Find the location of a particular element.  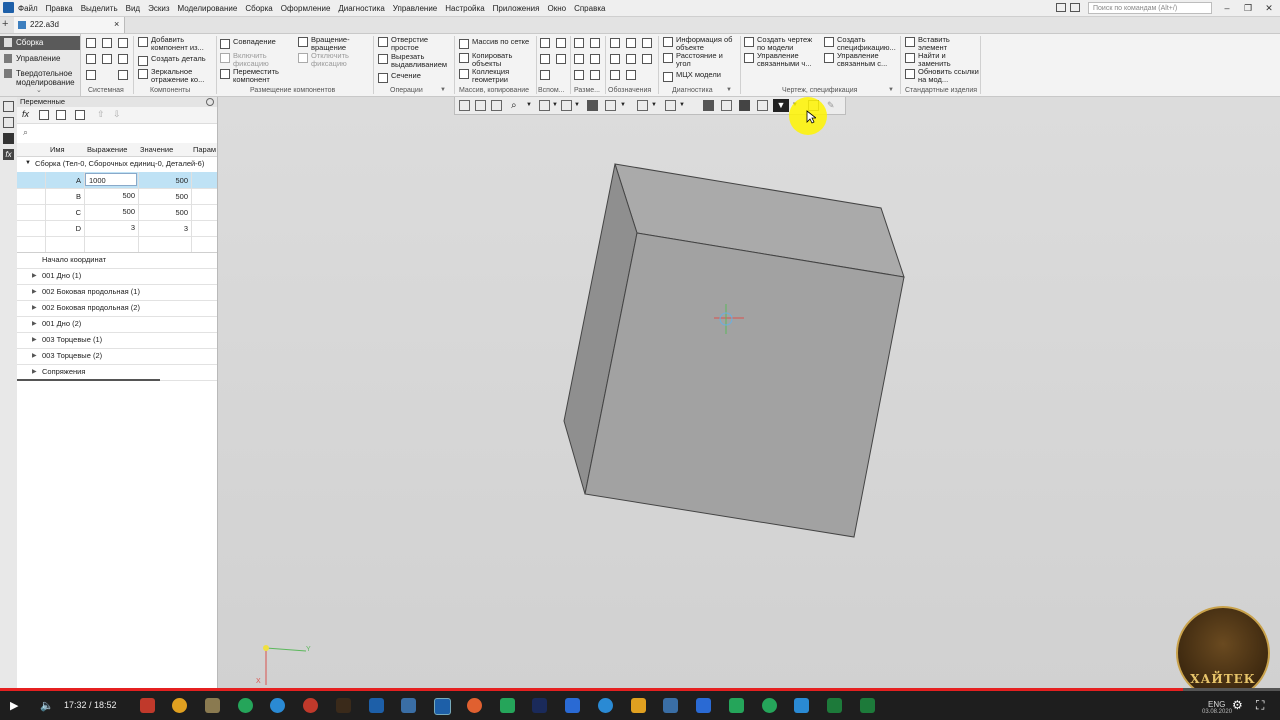

undo-icon is located at coordinates (91, 75).